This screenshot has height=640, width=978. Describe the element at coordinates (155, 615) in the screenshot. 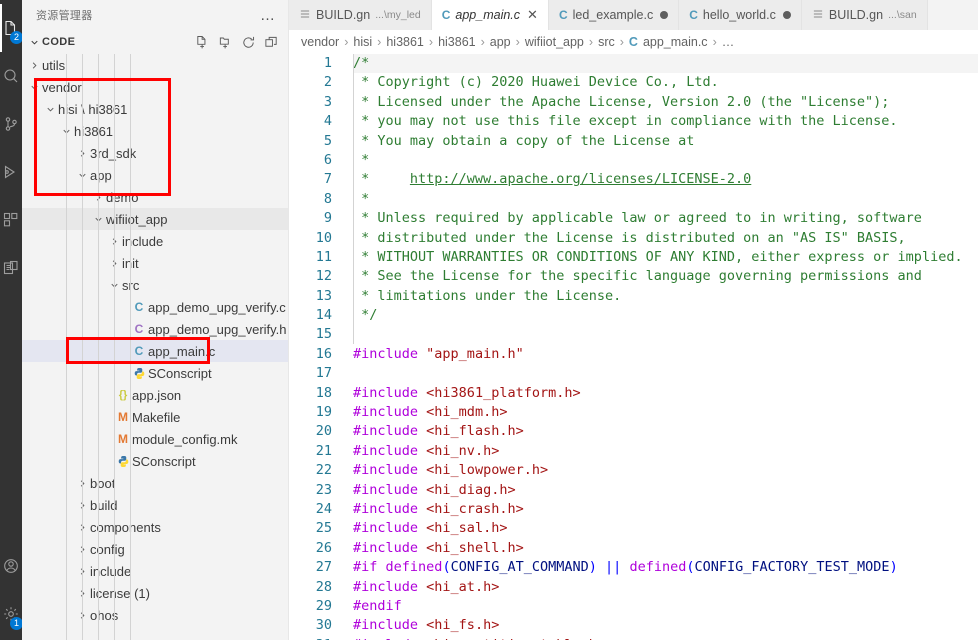

I see `tree-item-ohos: ohos` at that location.